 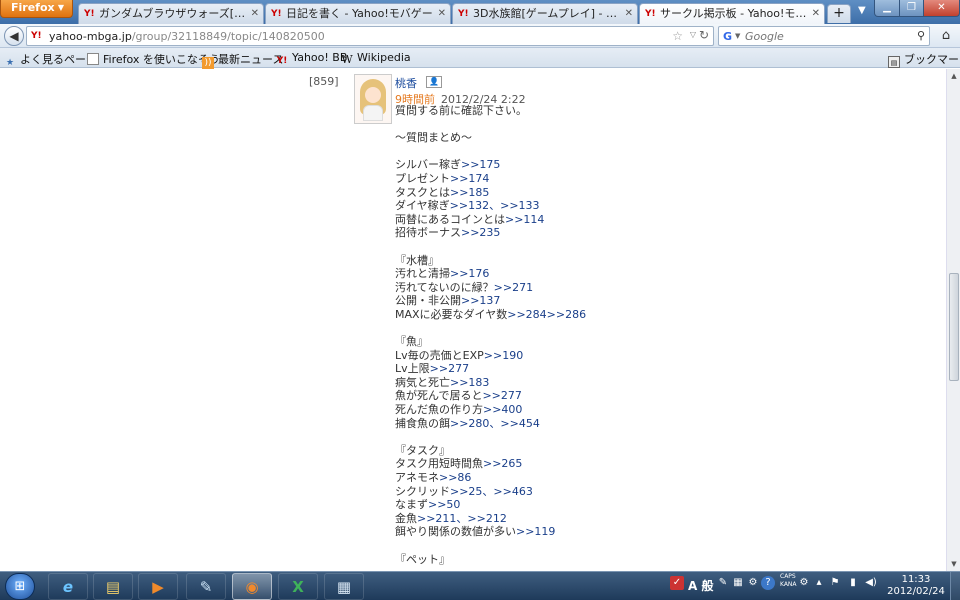 What do you see at coordinates (946, 36) in the screenshot?
I see `home-button: ⌂` at bounding box center [946, 36].